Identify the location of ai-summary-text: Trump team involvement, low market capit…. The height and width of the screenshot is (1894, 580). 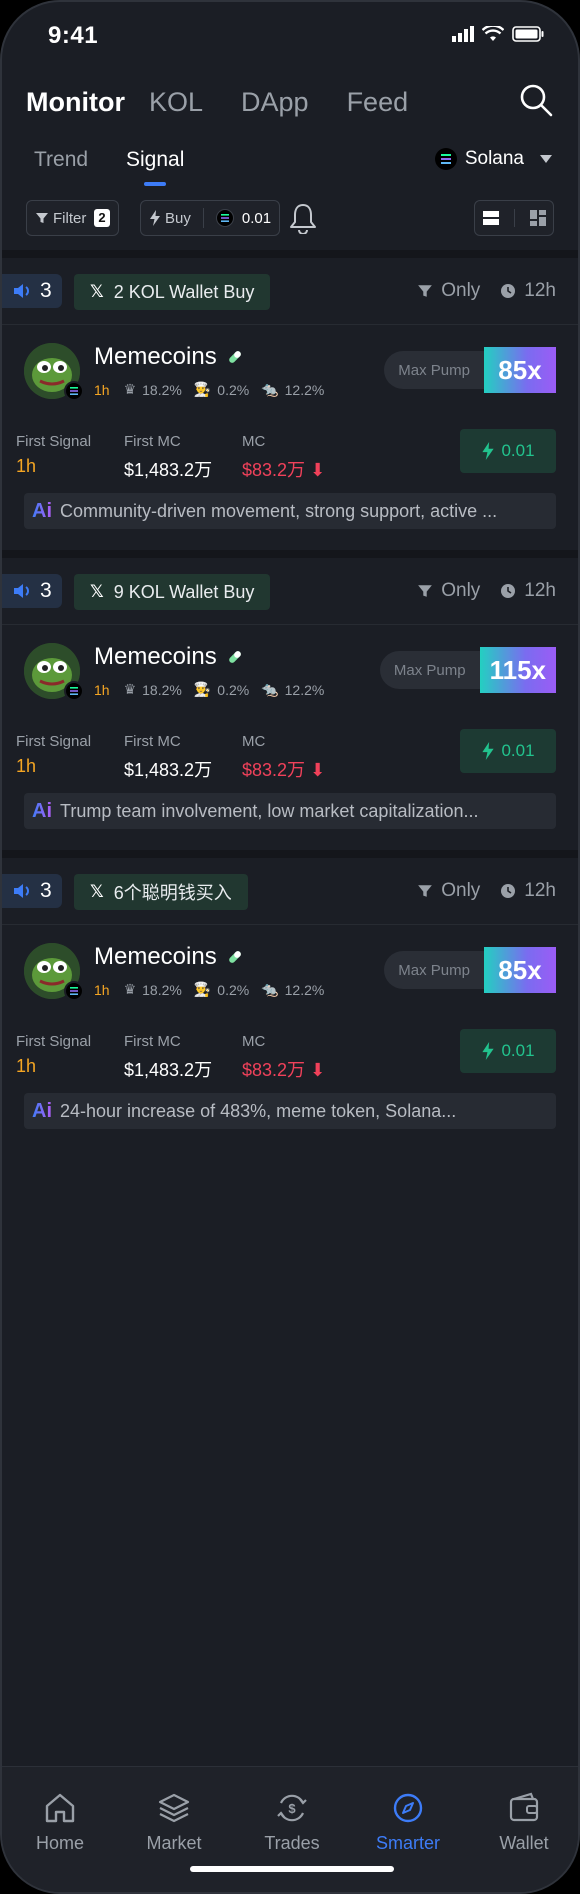
(269, 810).